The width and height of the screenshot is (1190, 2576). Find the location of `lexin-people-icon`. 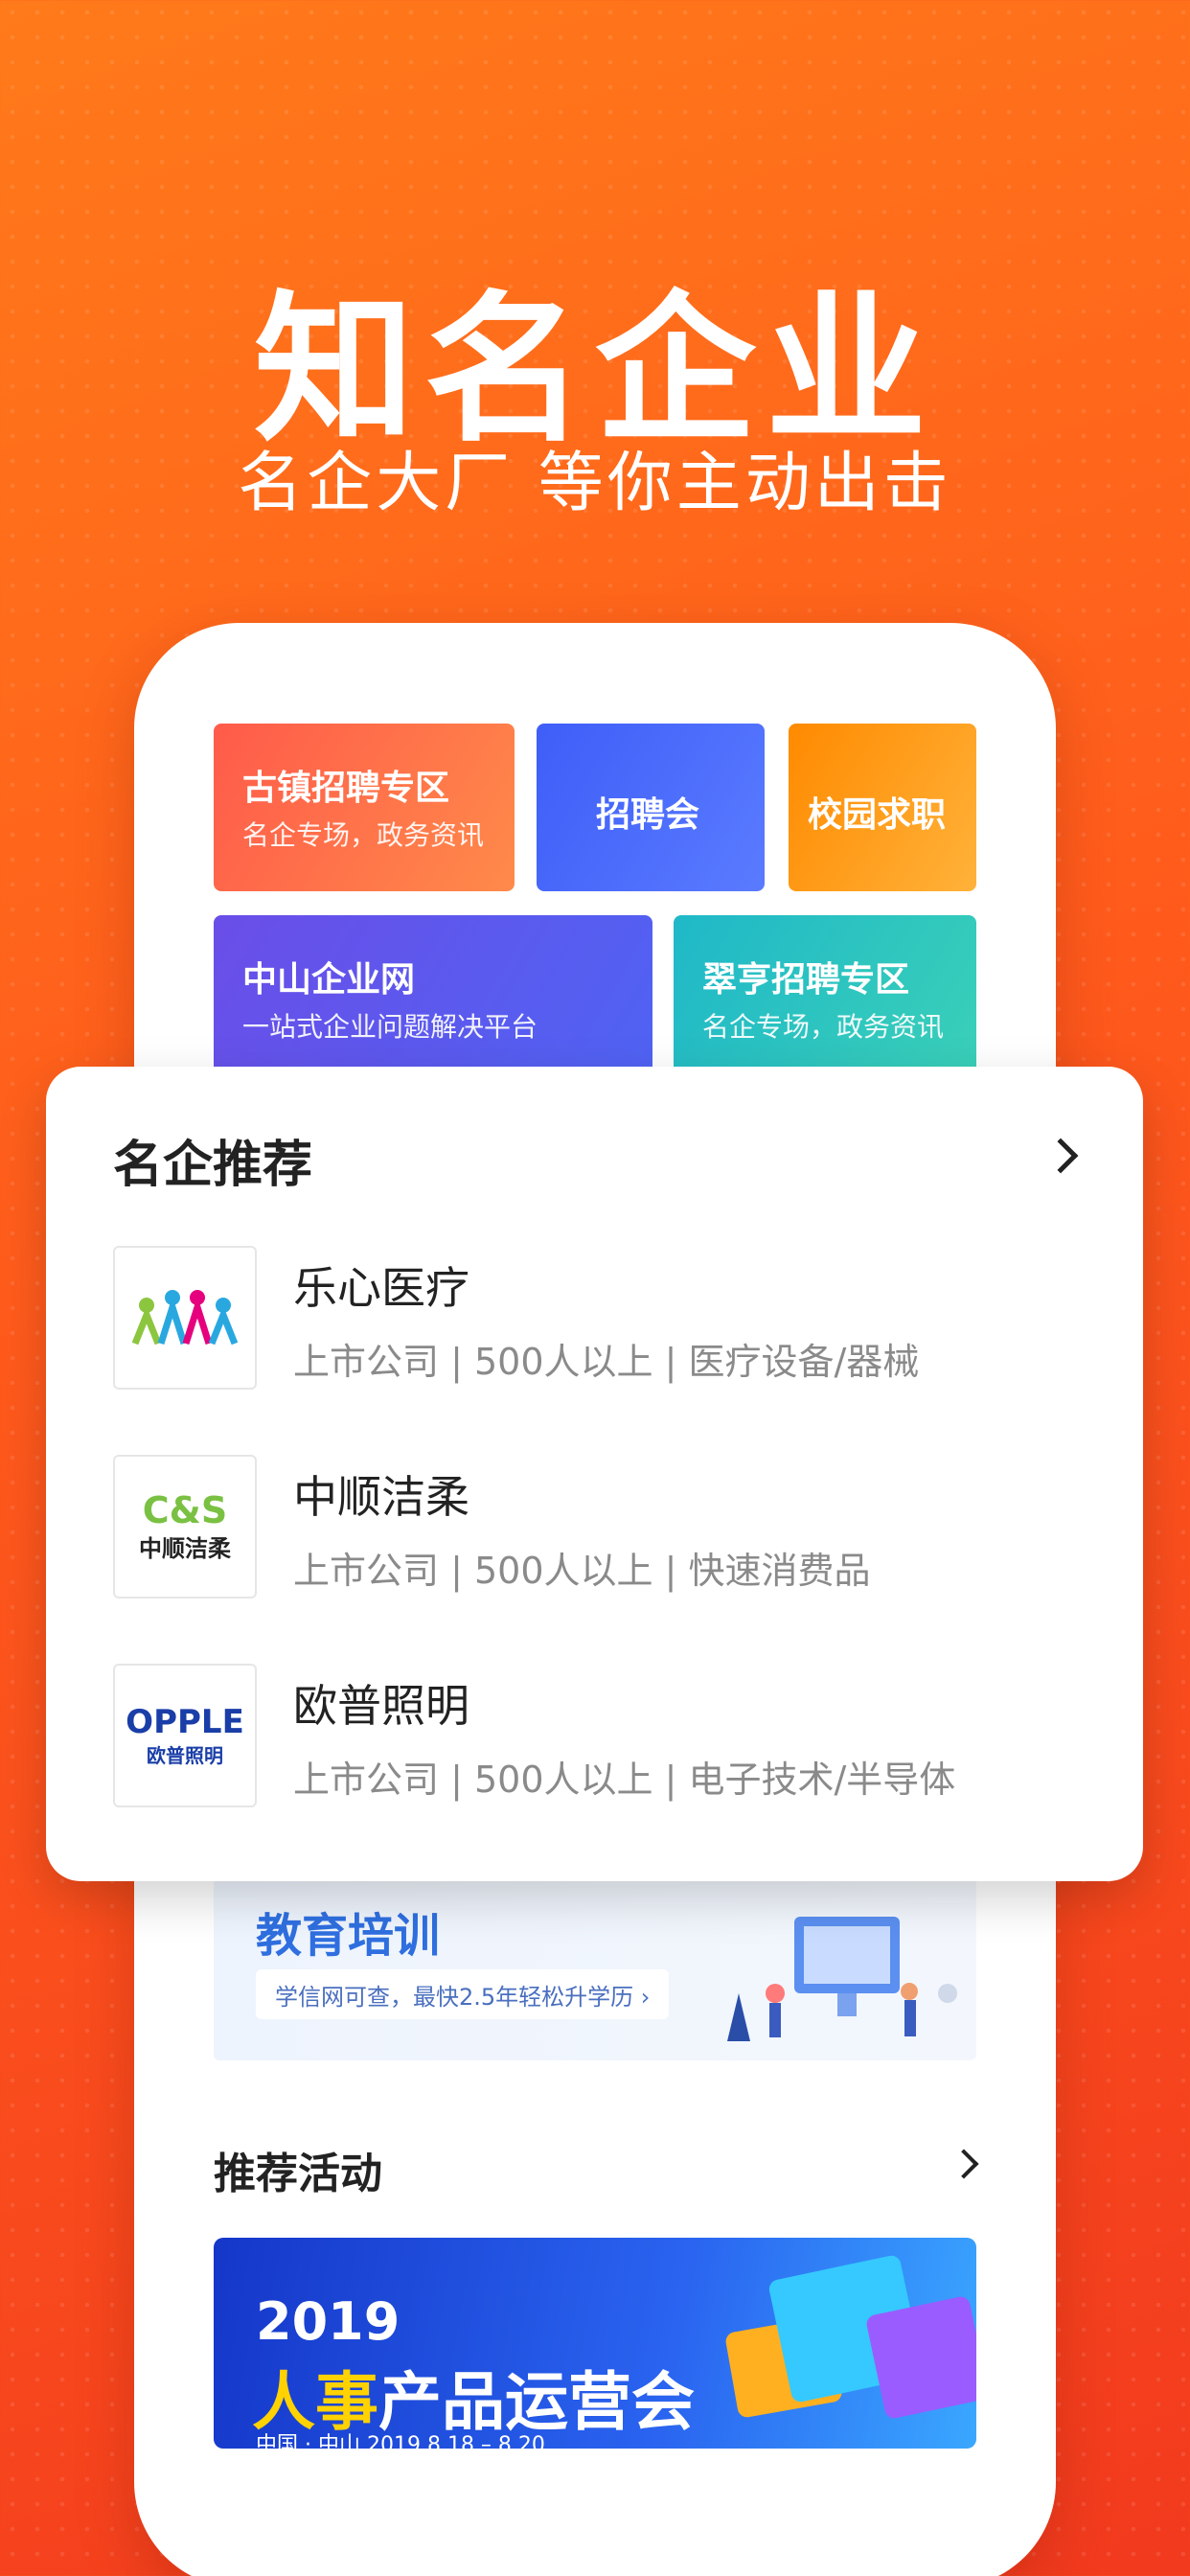

lexin-people-icon is located at coordinates (185, 1318).